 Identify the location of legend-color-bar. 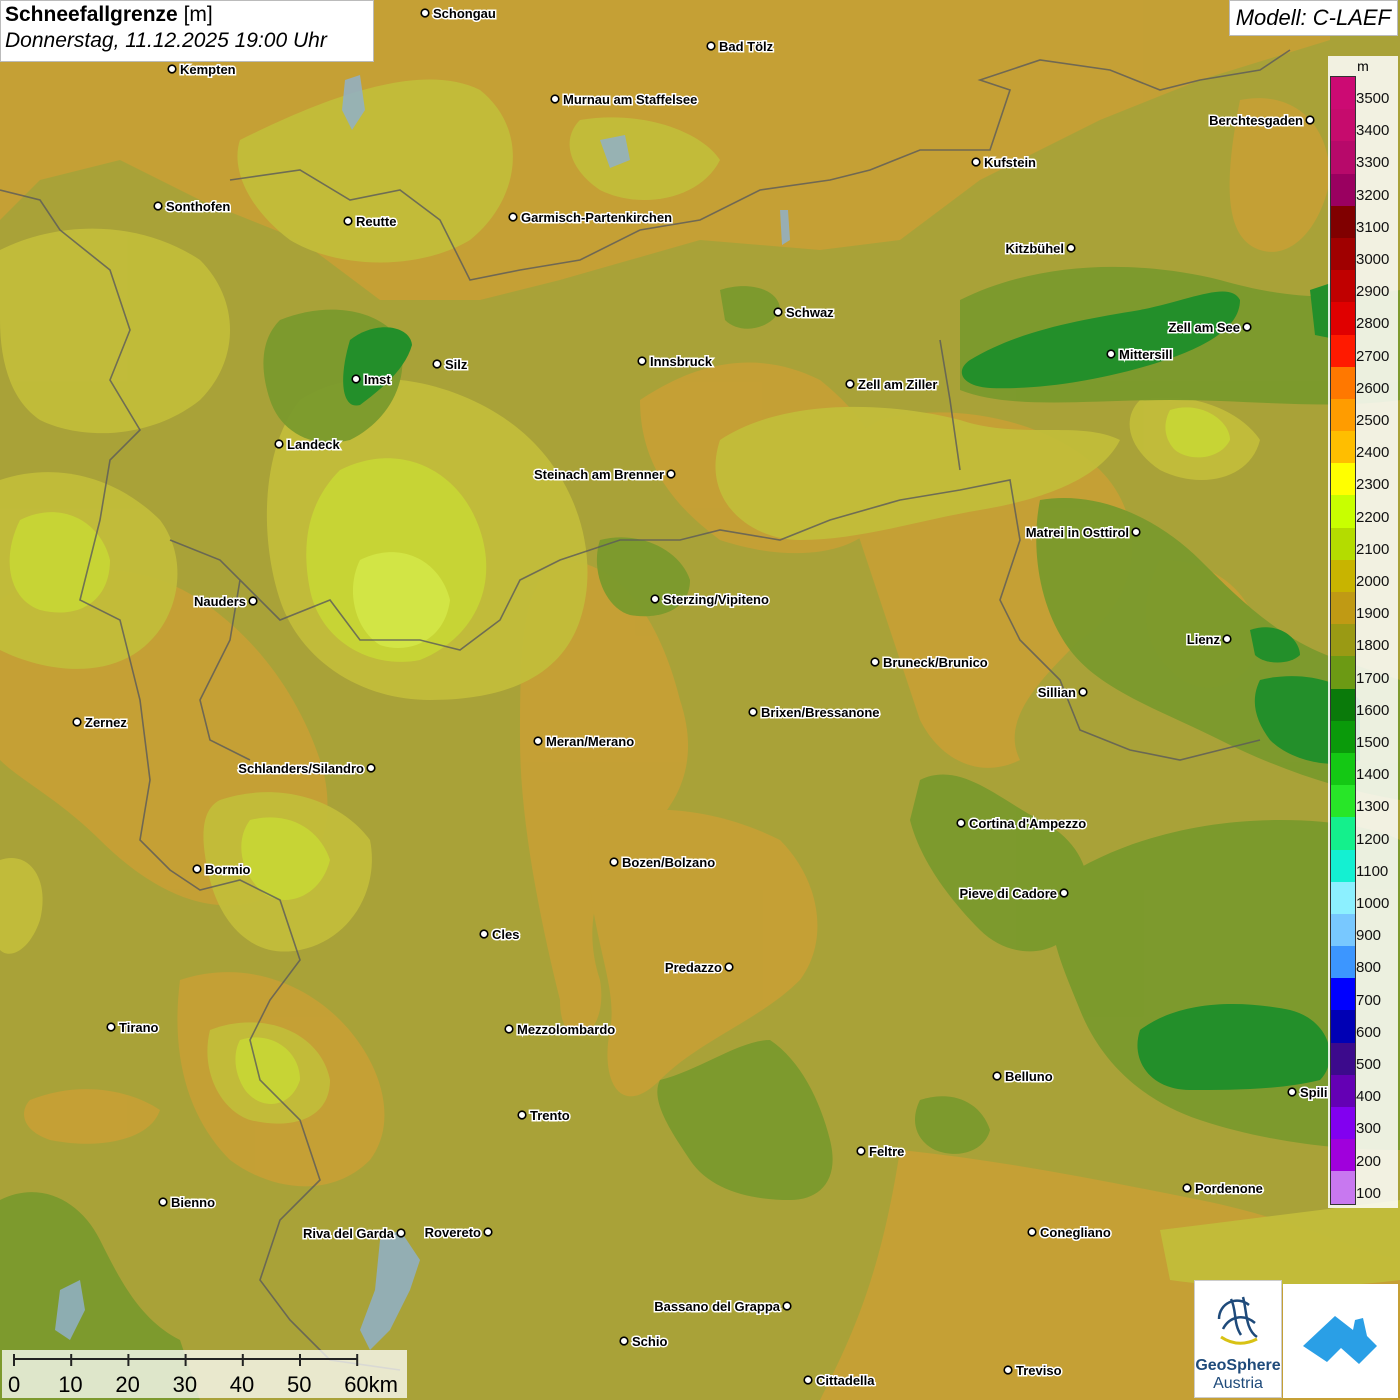
(1343, 640).